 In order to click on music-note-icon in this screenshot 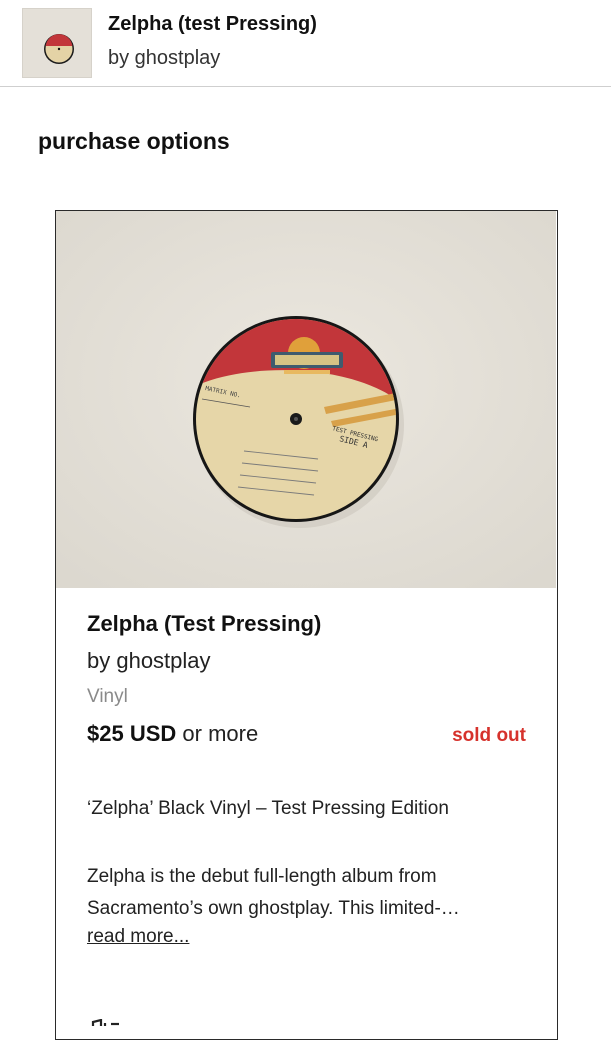, I will do `click(109, 1021)`.